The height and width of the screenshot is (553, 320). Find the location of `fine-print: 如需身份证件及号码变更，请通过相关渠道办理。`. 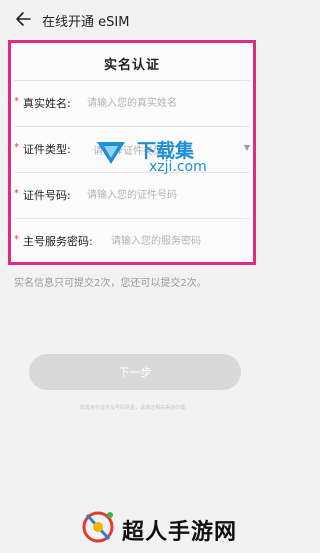

fine-print: 如需身份证件及号码变更，请通过相关渠道办理。 is located at coordinates (134, 408).